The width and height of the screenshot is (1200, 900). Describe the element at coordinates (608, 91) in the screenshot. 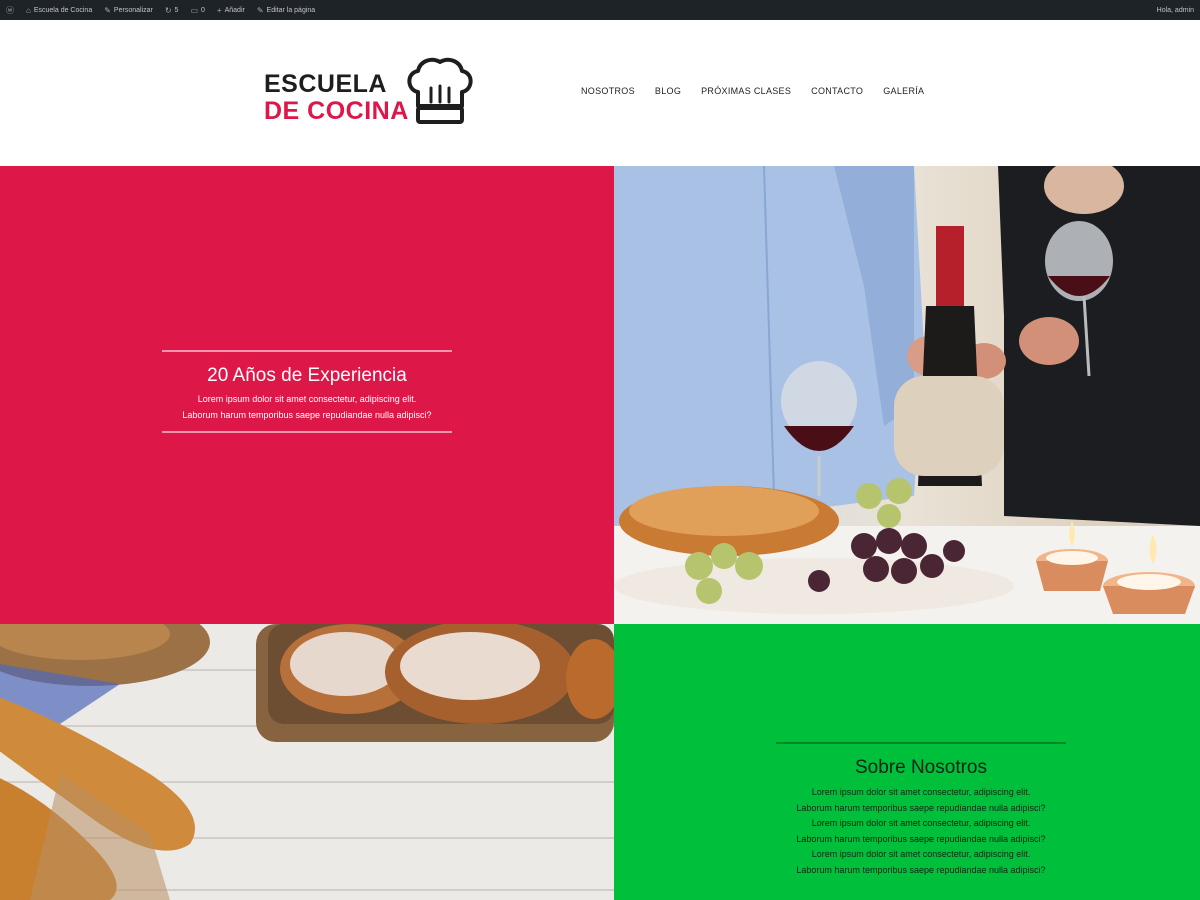

I see `nav-item-nosotros: NOSOTROS` at that location.